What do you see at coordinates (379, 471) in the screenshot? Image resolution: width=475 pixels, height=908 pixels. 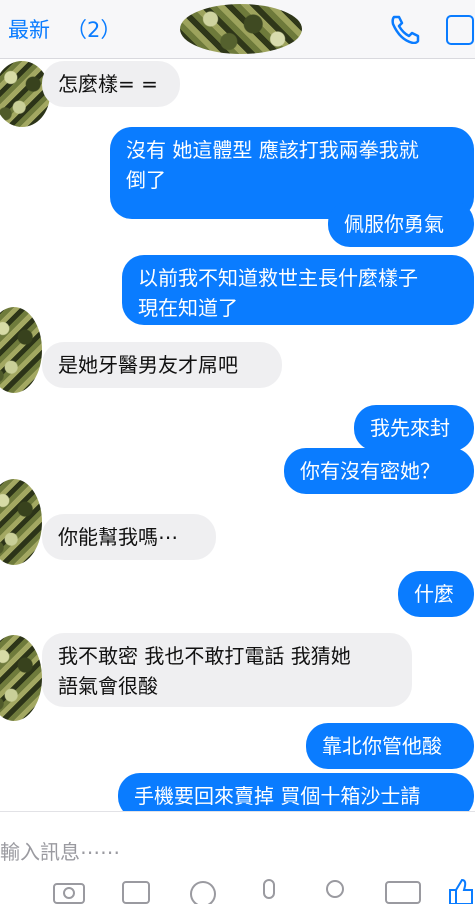 I see `message-outgoing: 你有沒有密她？` at bounding box center [379, 471].